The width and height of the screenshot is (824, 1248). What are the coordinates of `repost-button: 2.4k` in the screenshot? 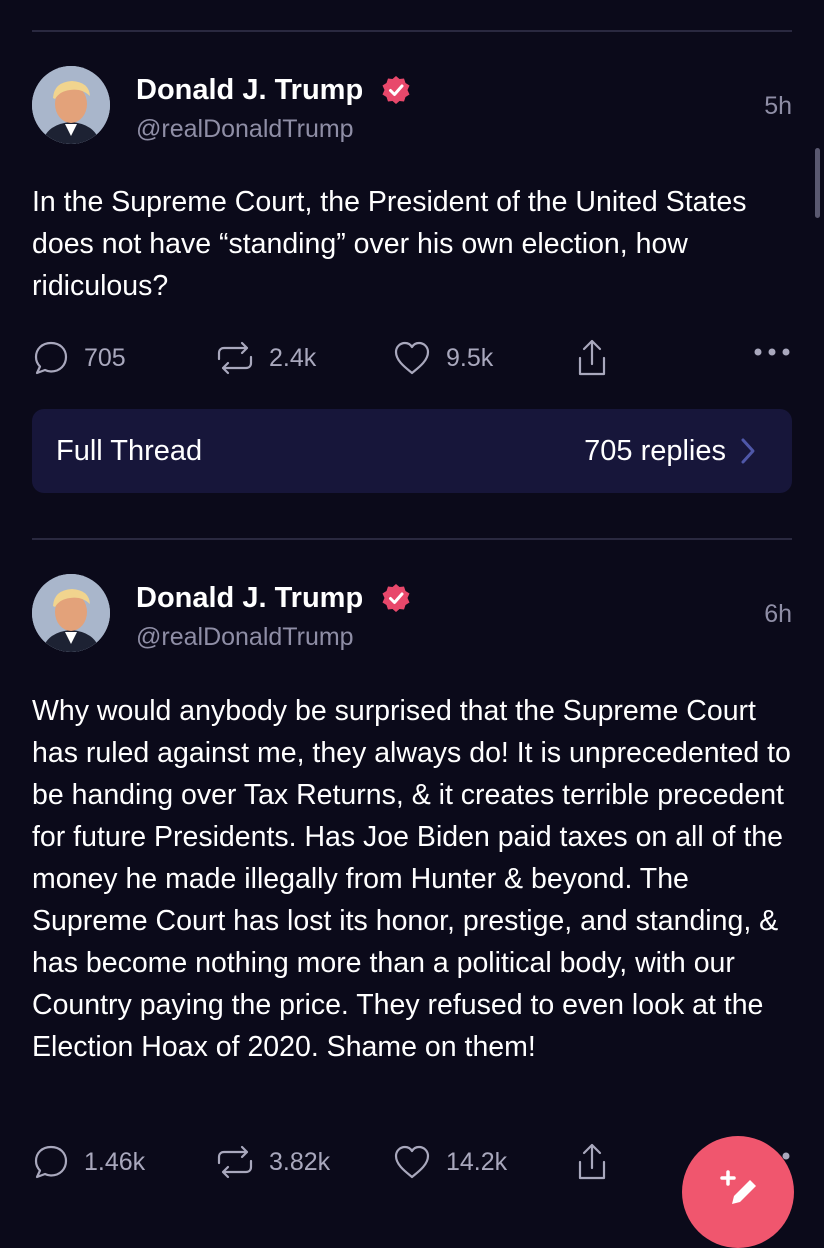 It's located at (265, 358).